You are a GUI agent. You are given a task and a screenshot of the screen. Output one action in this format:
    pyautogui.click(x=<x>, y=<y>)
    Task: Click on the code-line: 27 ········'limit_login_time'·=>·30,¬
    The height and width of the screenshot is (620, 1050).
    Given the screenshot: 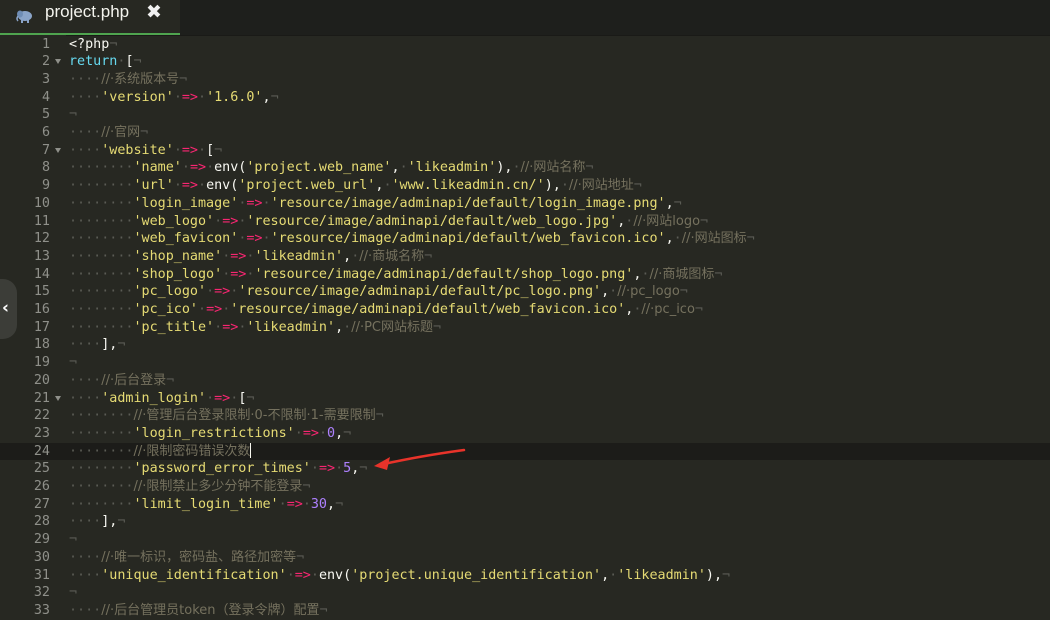 What is the action you would take?
    pyautogui.click(x=525, y=505)
    